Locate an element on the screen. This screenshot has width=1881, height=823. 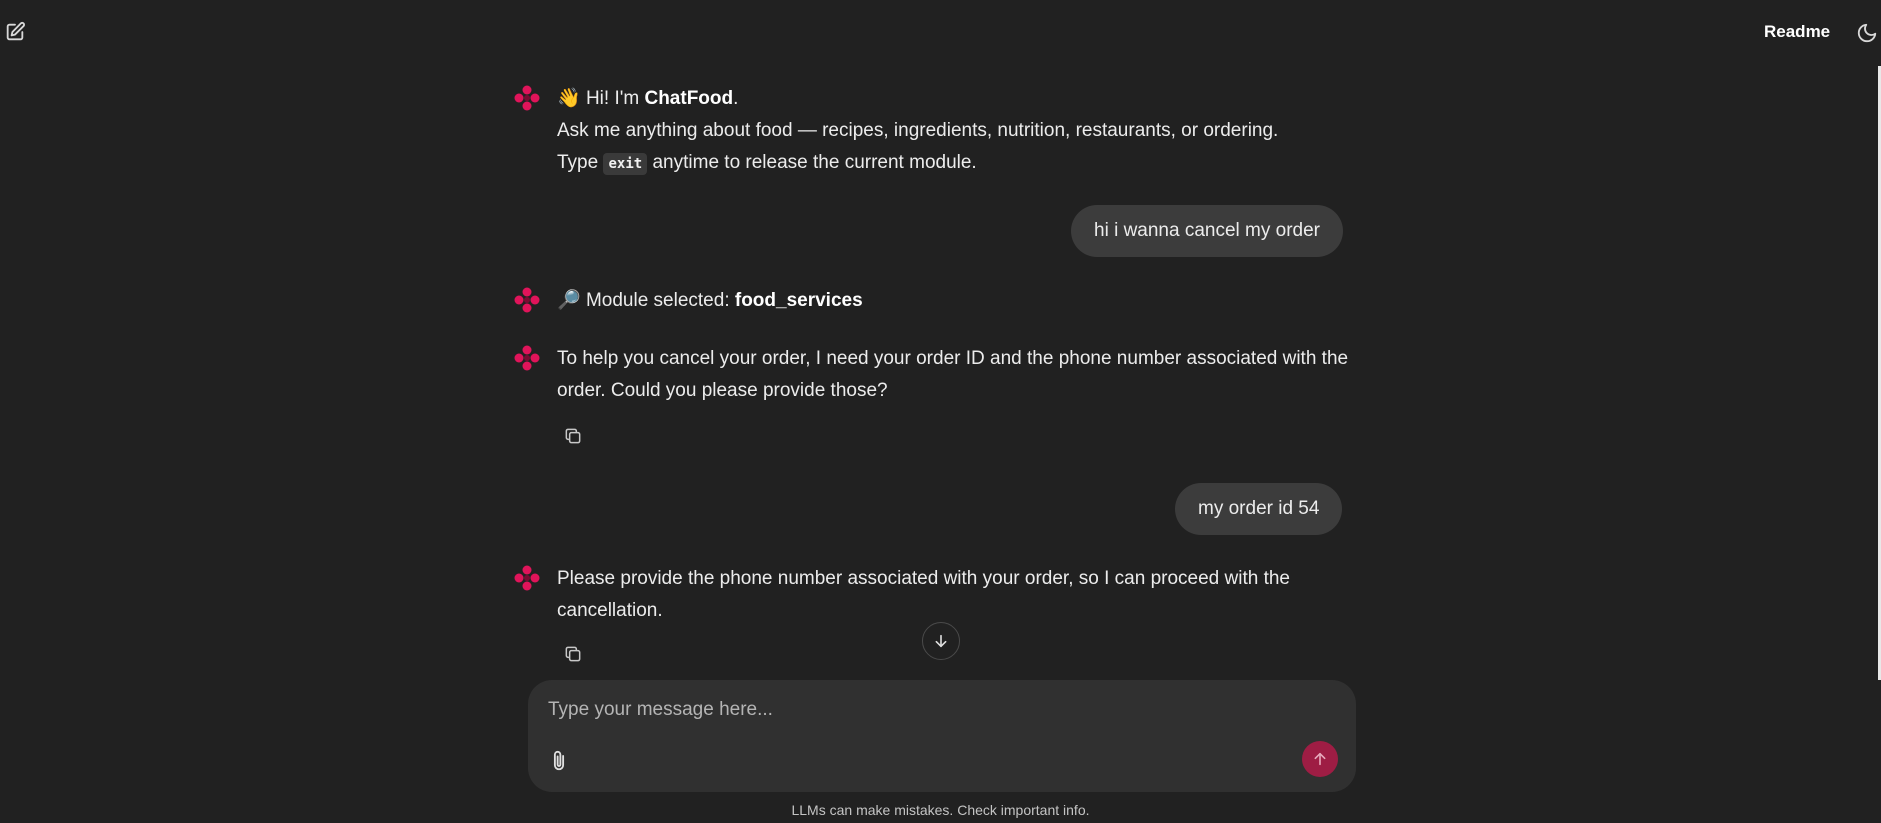
magnifier-emoji: 🔎 is located at coordinates (569, 300).